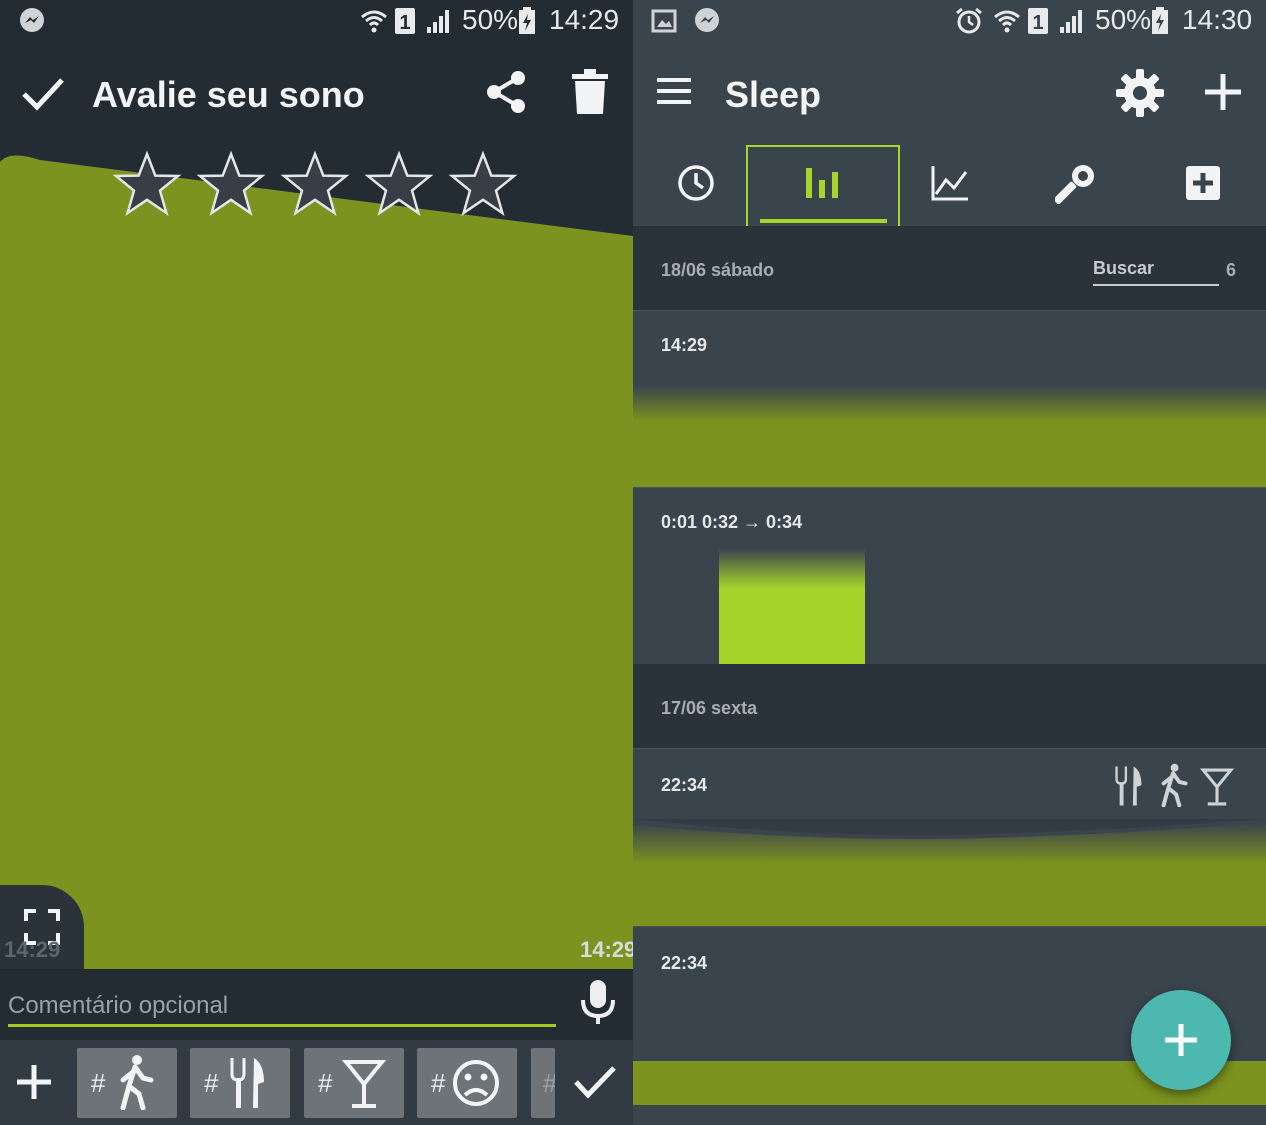 The width and height of the screenshot is (1266, 1125). Describe the element at coordinates (823, 221) in the screenshot. I see `tab-underline` at that location.